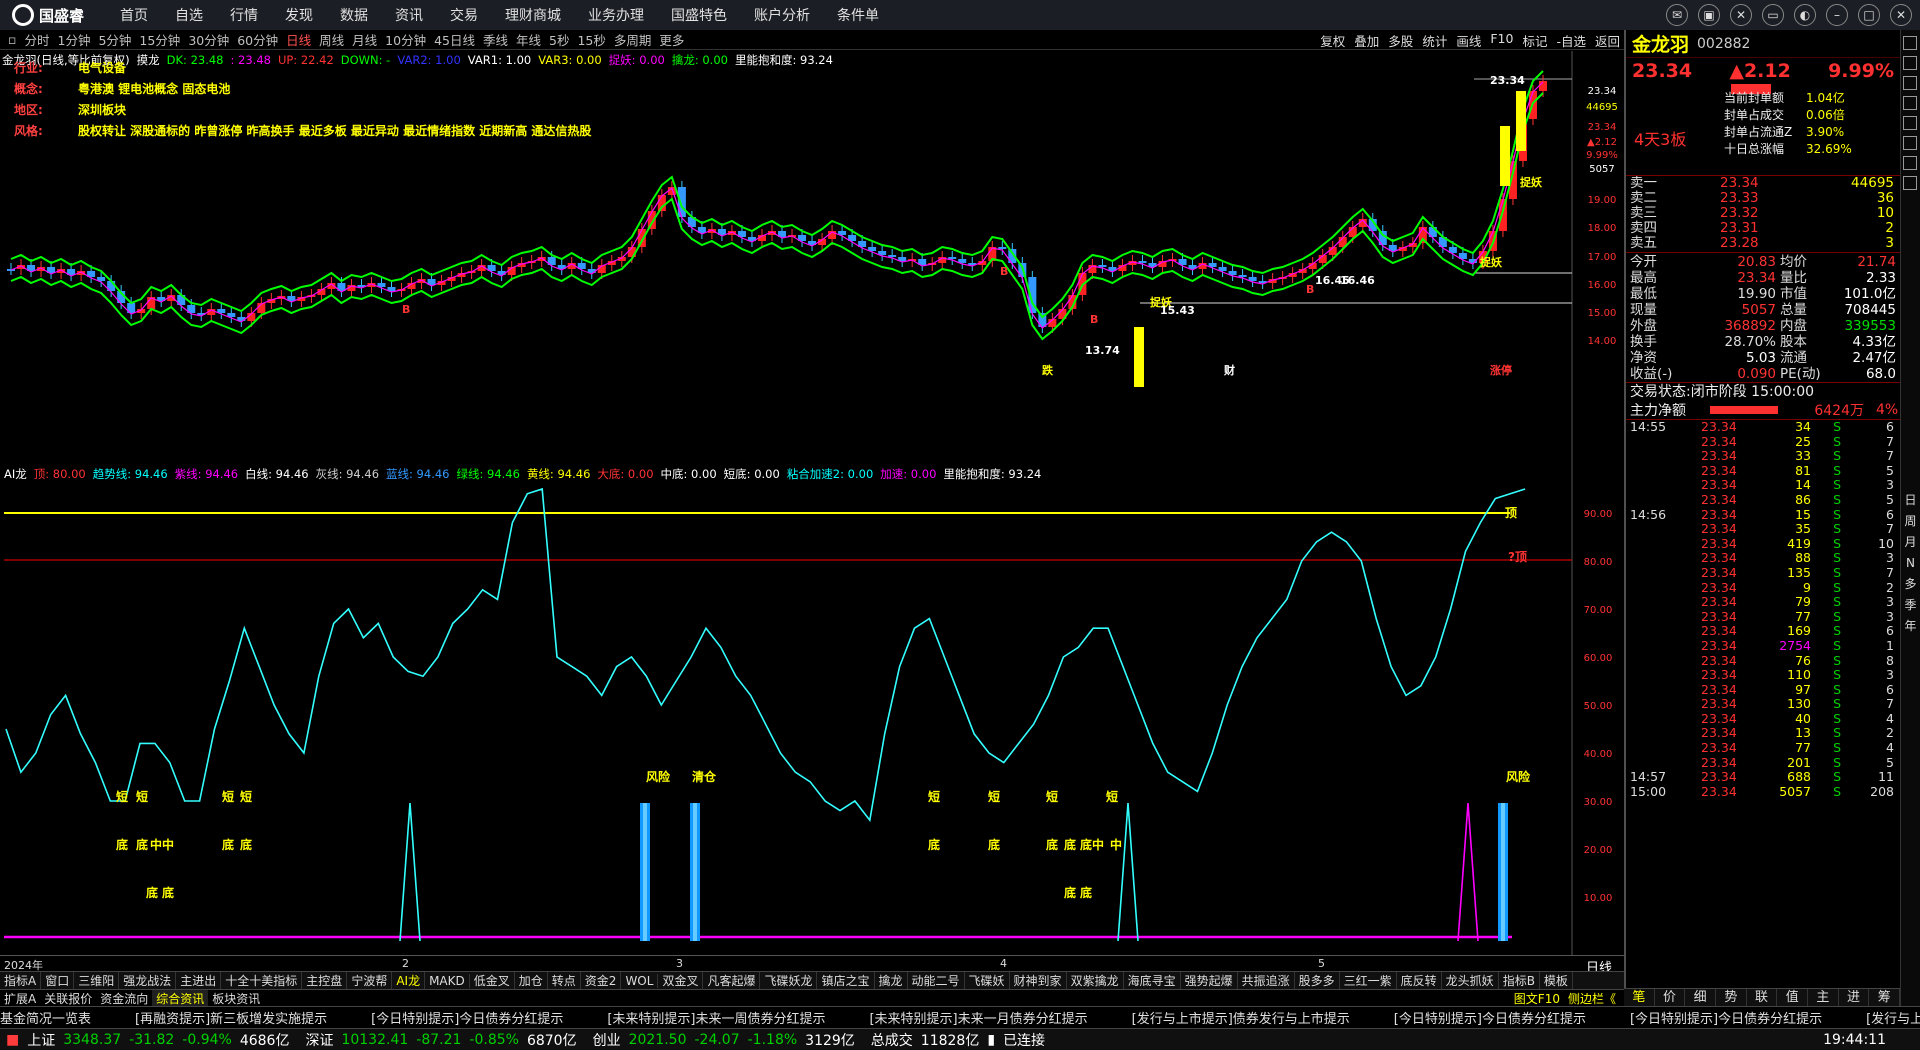 This screenshot has height=1050, width=1920. I want to click on indicator-tab-28: 三红一紫, so click(1368, 980).